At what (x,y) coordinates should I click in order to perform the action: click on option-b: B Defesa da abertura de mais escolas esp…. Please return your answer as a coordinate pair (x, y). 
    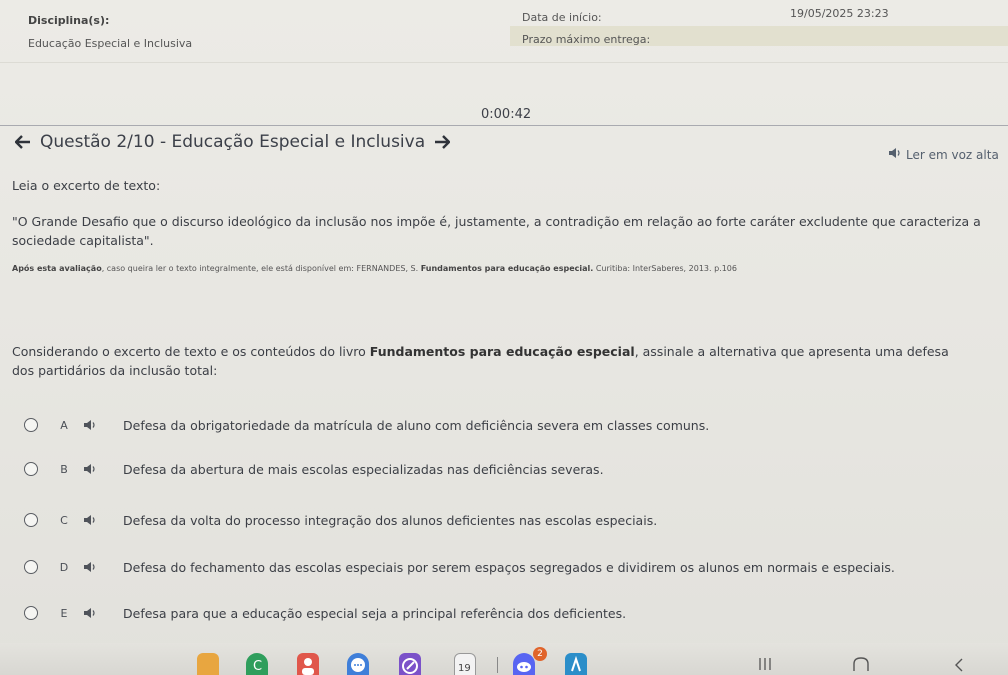
    Looking at the image, I should click on (312, 469).